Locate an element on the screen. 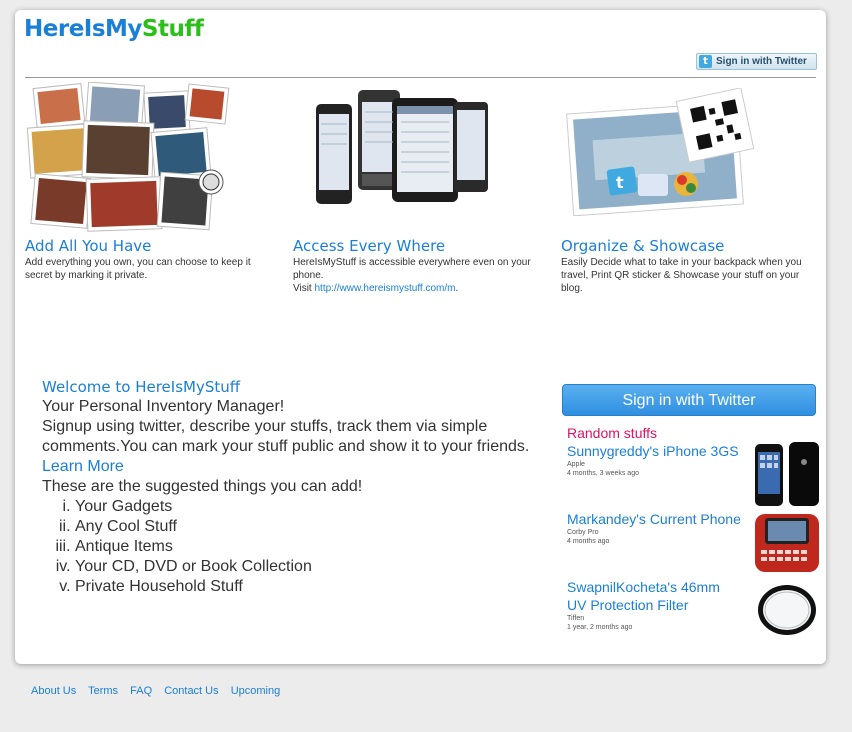 Image resolution: width=852 pixels, height=732 pixels. showcase-image: t is located at coordinates (660, 152).